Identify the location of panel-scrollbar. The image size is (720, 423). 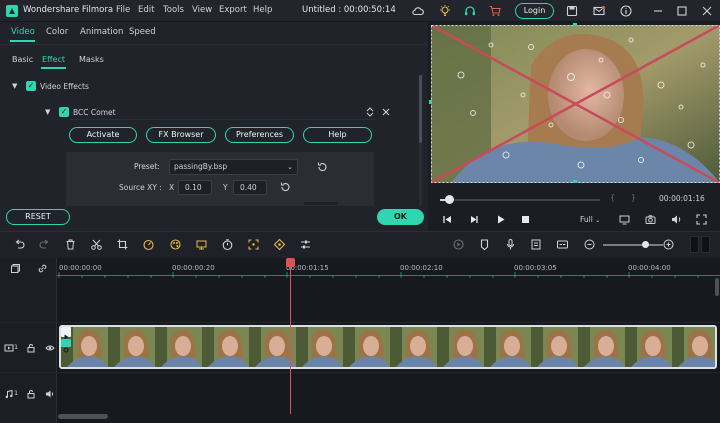
(420, 109).